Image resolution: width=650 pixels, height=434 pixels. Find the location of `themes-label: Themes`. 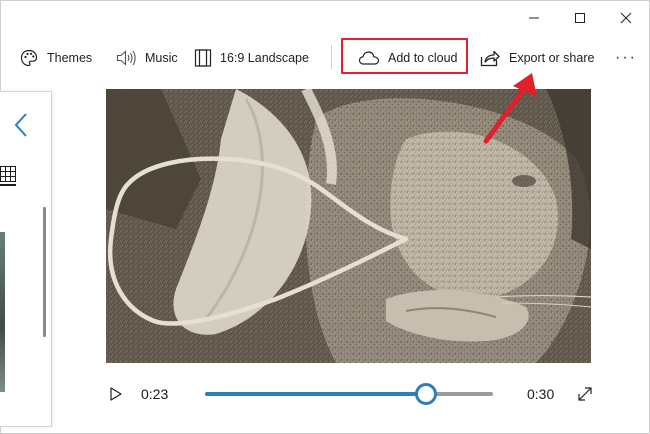

themes-label: Themes is located at coordinates (70, 58).